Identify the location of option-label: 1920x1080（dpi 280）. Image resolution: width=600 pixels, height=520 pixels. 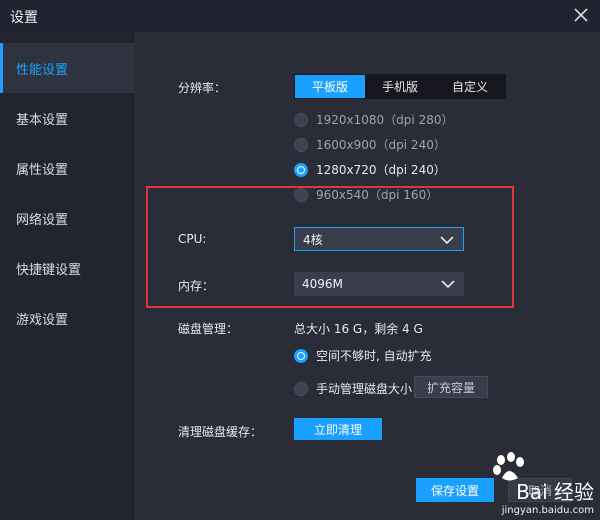
(385, 120).